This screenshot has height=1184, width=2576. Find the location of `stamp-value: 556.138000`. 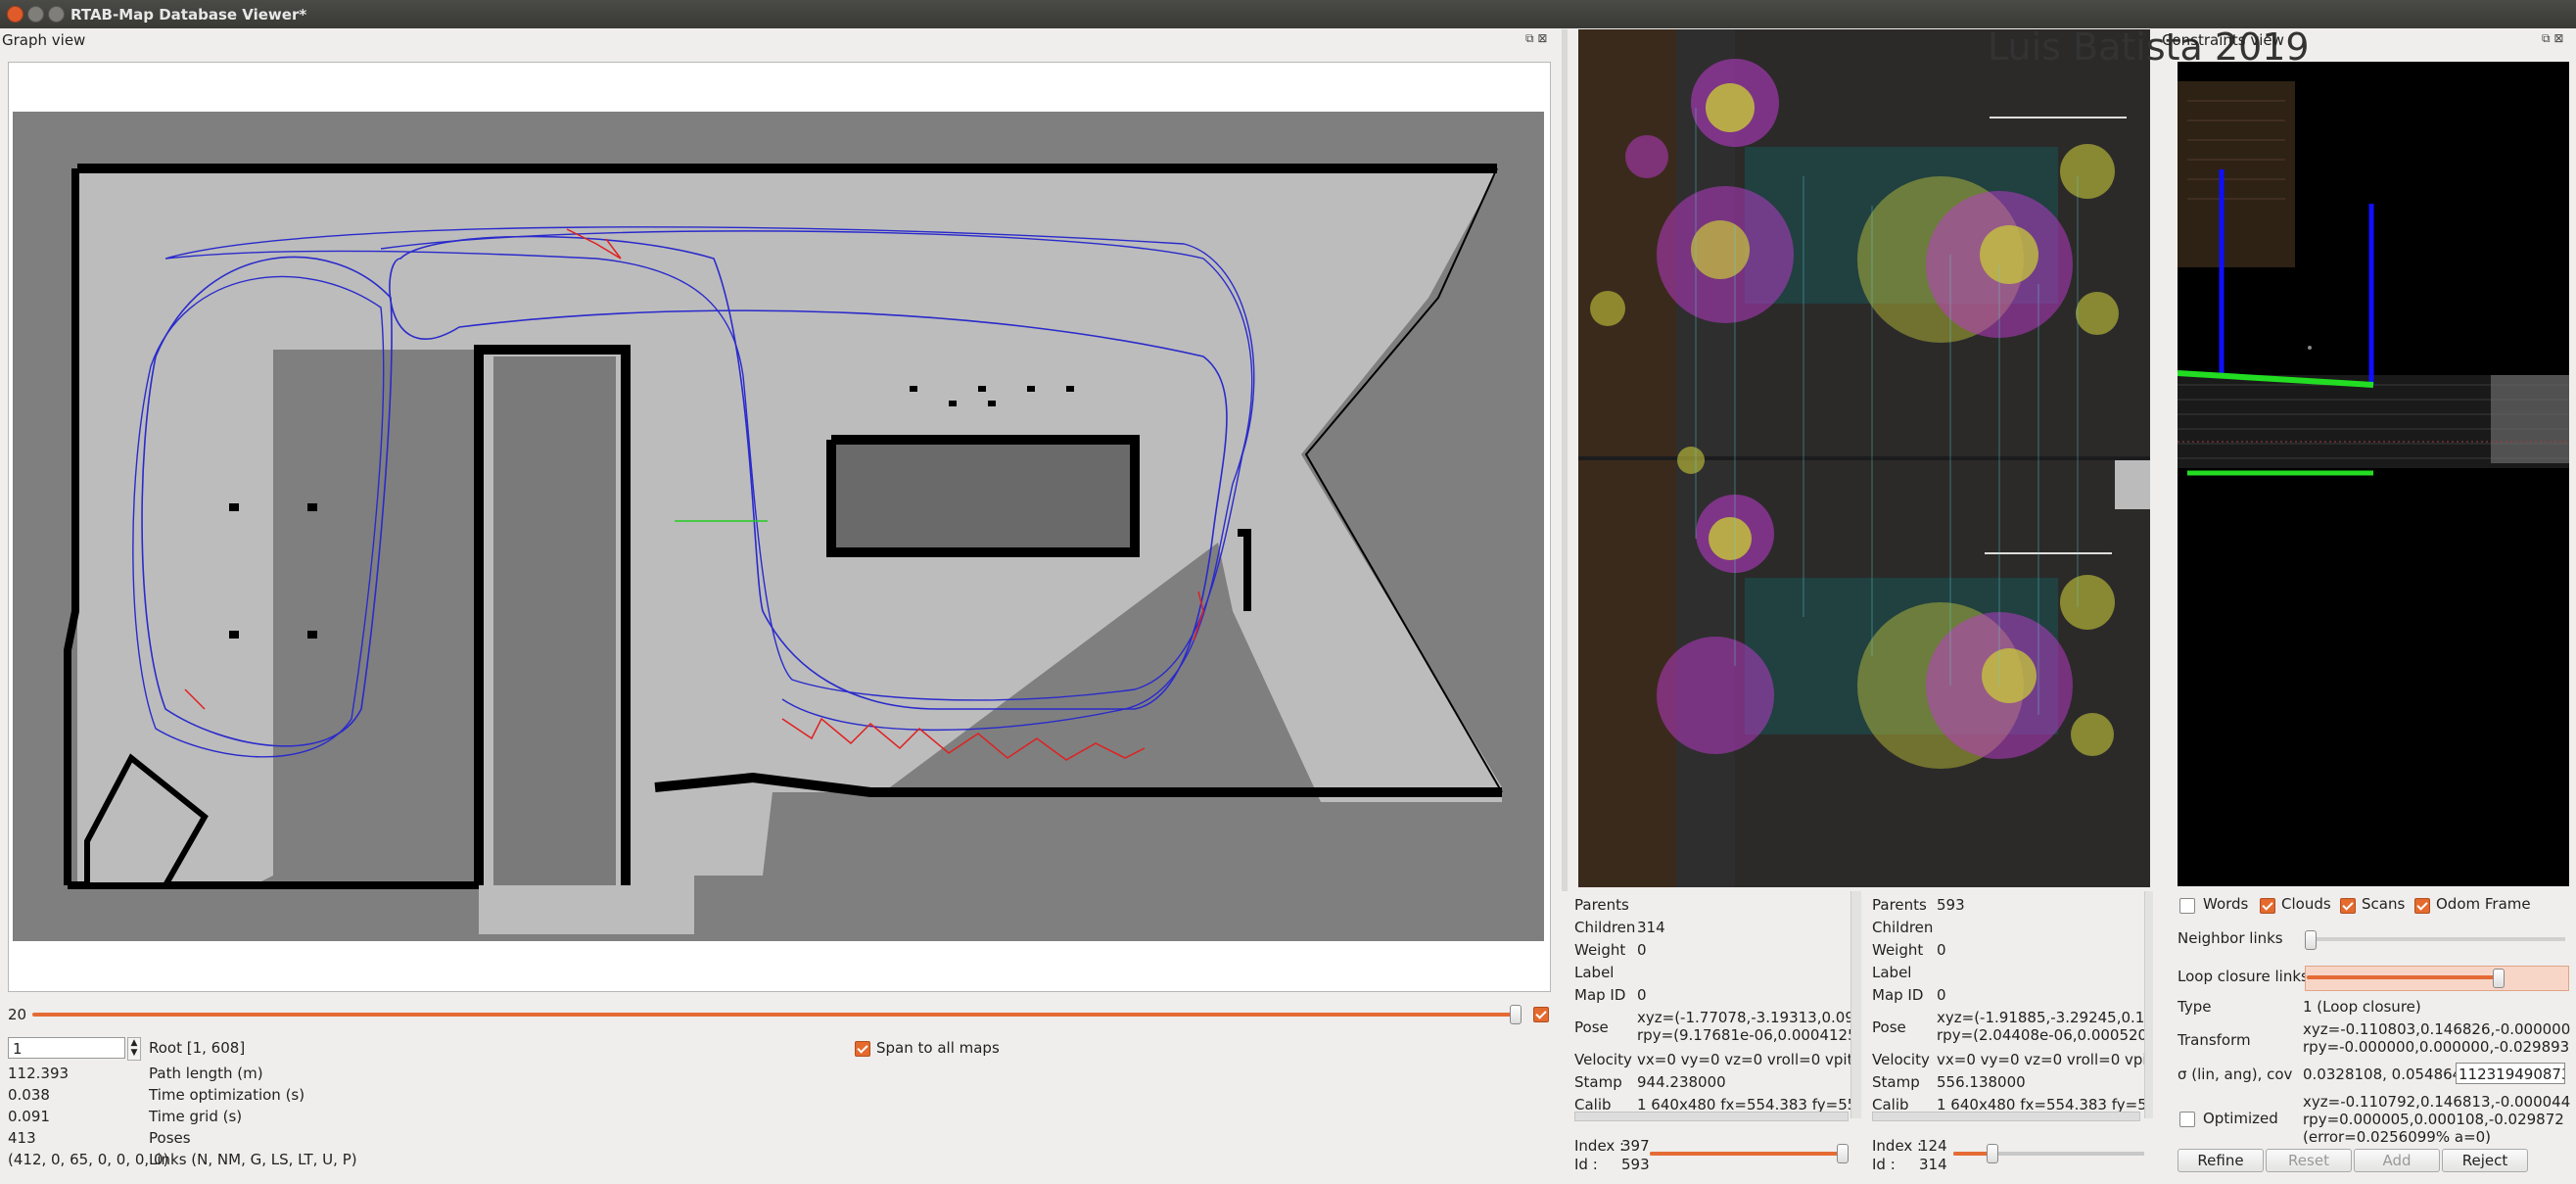

stamp-value: 556.138000 is located at coordinates (1981, 1082).